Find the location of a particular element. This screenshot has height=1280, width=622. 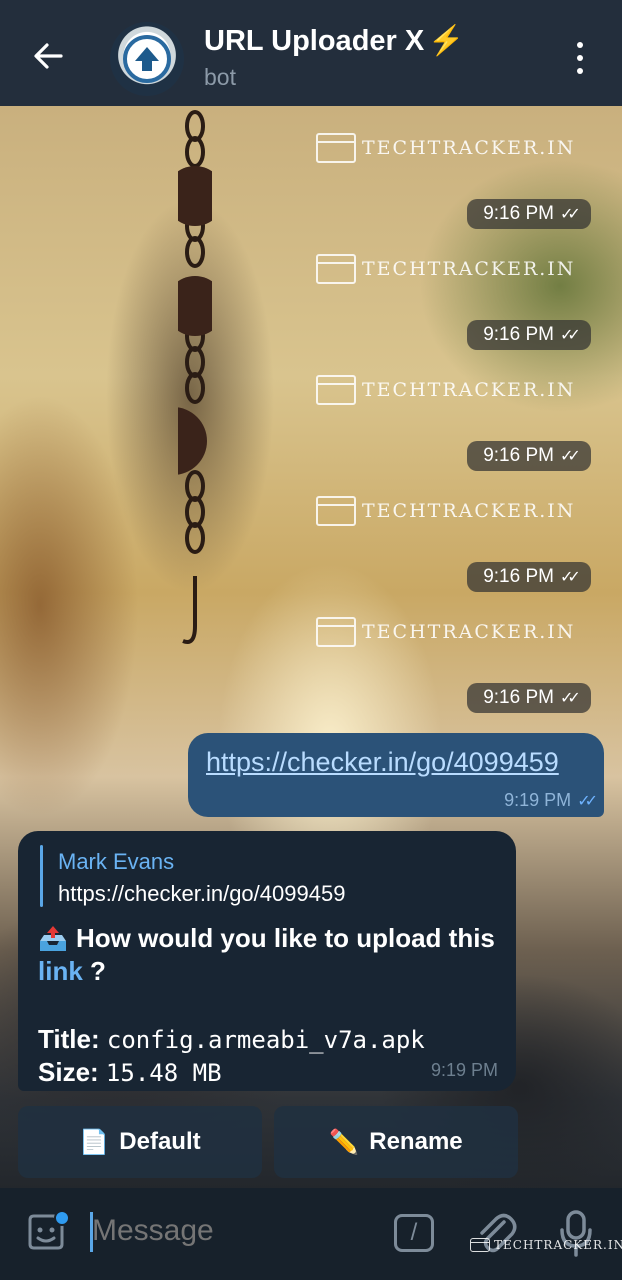

message-time: 9:19 PM is located at coordinates (464, 1070).